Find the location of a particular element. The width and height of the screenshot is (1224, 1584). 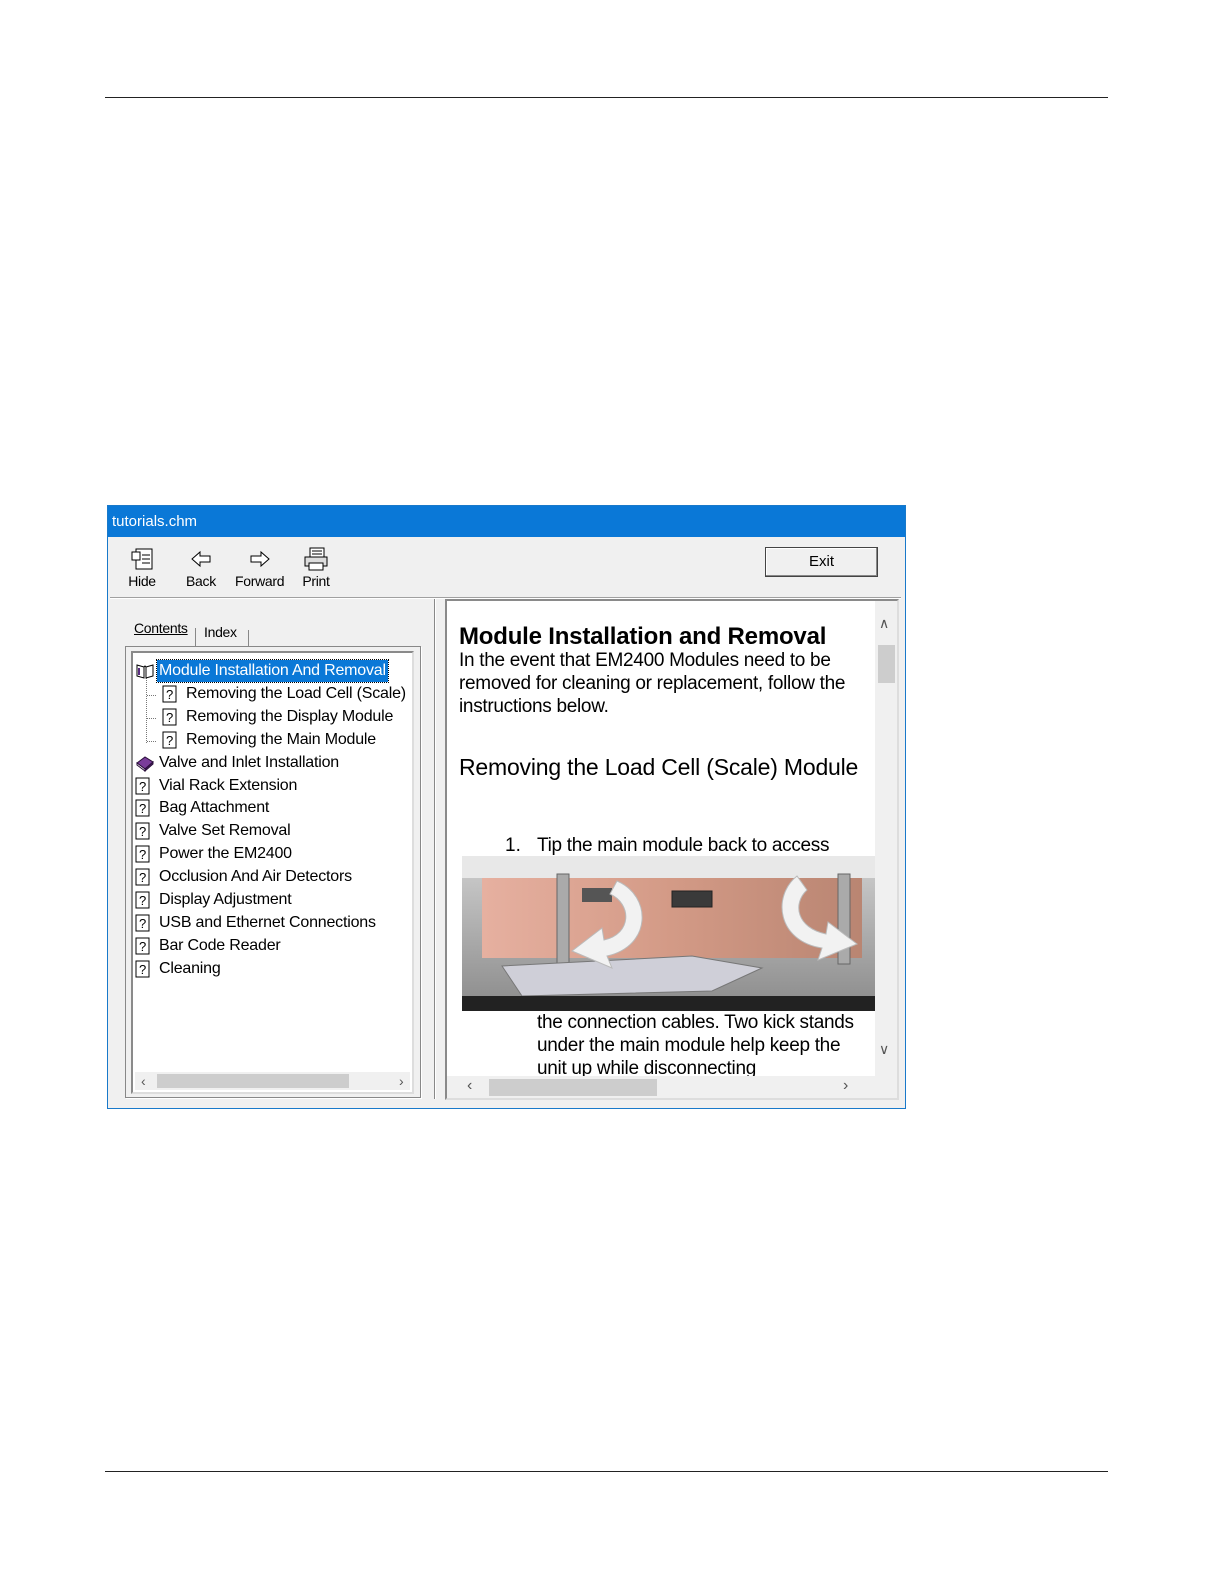

tab-contents: Contents is located at coordinates (161, 628).